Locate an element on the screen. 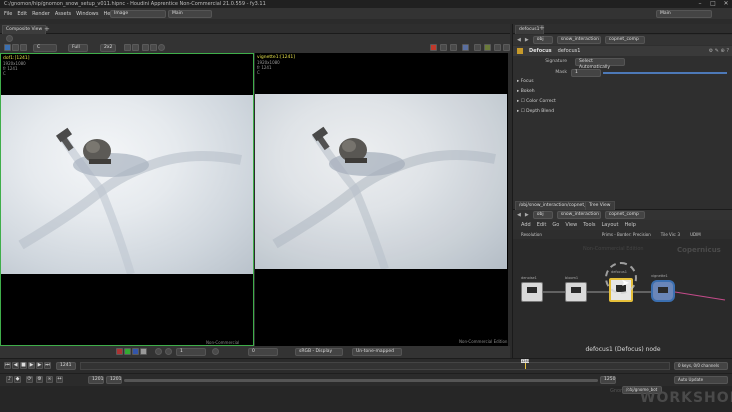 The height and width of the screenshot is (412, 732). minimize-icon: – is located at coordinates (700, 4).